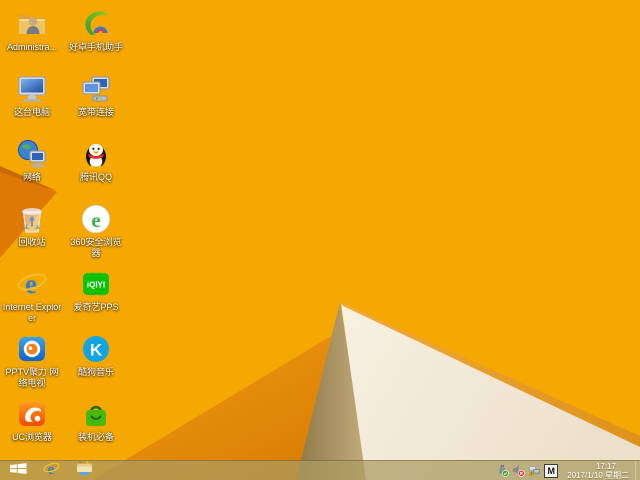 The image size is (640, 480). I want to click on desktop-icon-360-browser: e 360安全浏览器, so click(96, 231).